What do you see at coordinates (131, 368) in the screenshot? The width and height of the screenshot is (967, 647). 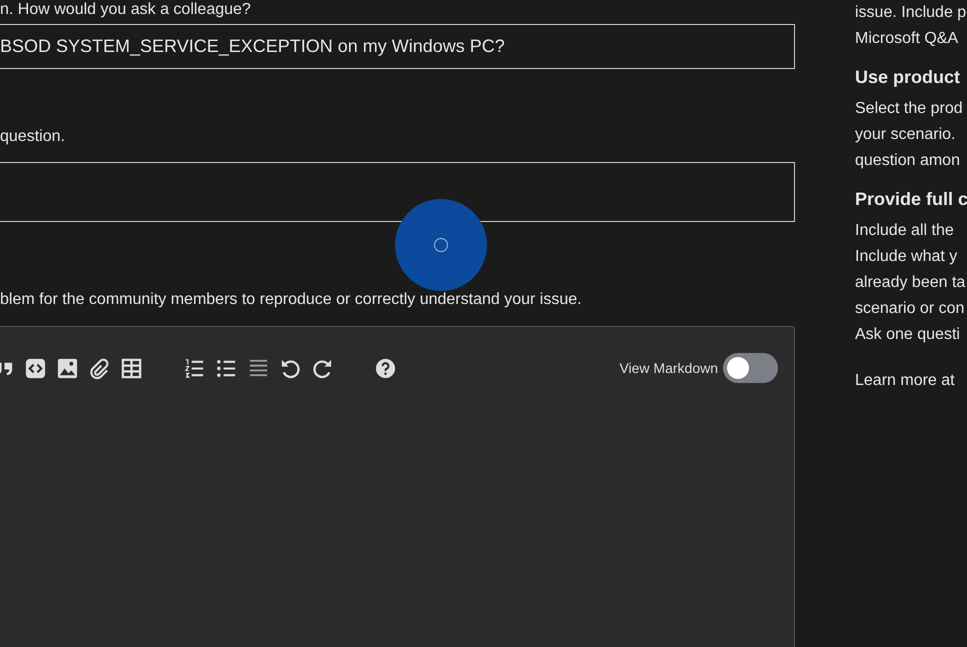 I see `table-icon` at bounding box center [131, 368].